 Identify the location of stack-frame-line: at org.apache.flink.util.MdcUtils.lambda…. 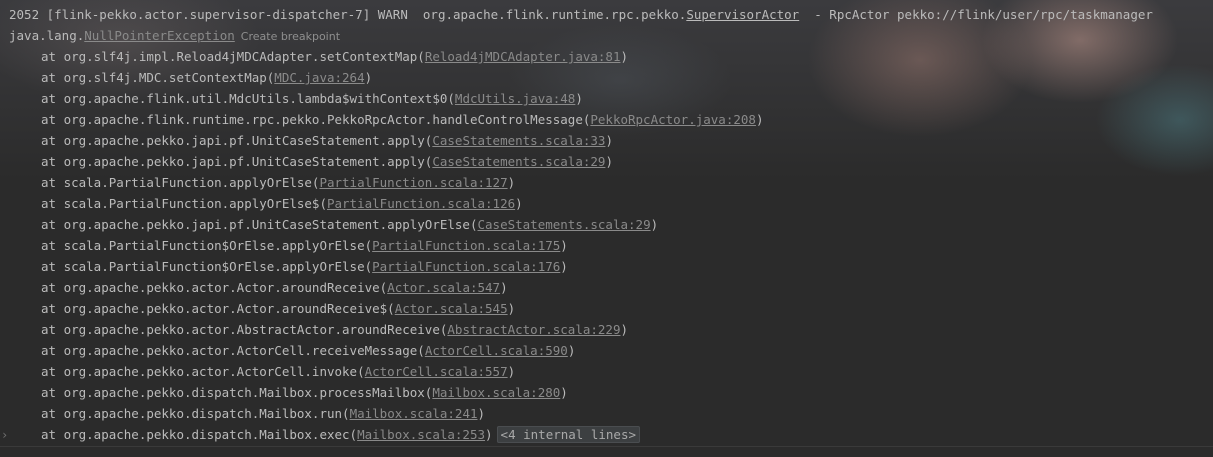
(611, 98).